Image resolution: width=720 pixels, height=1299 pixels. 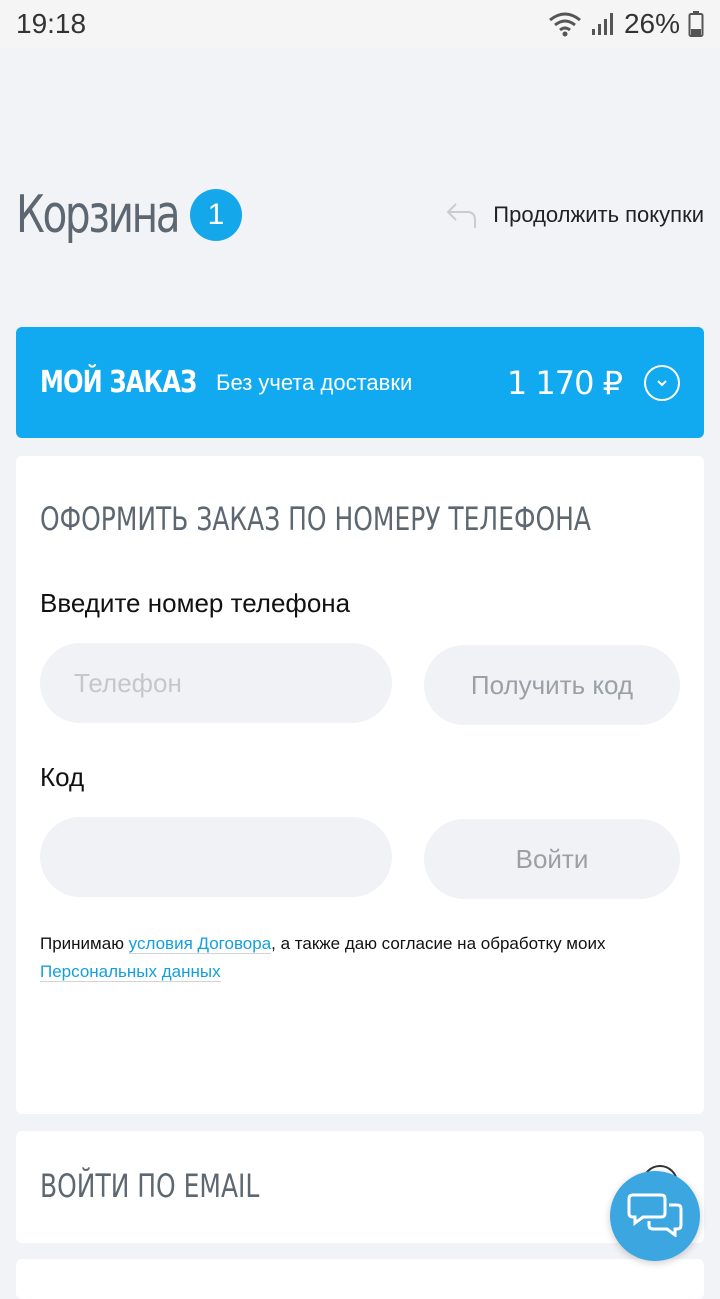 I want to click on code-input, so click(x=216, y=857).